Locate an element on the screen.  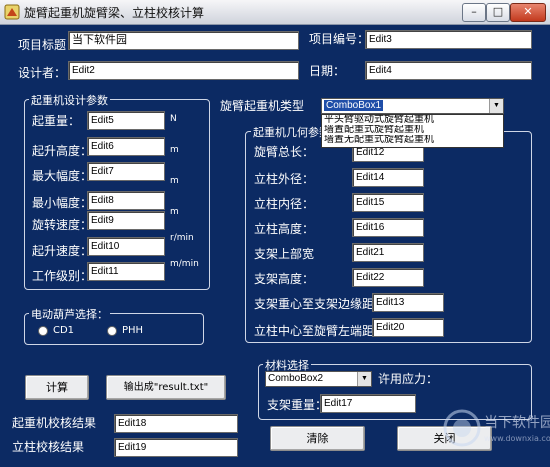
hoisting-speed-input: Edit10 is located at coordinates (126, 246).